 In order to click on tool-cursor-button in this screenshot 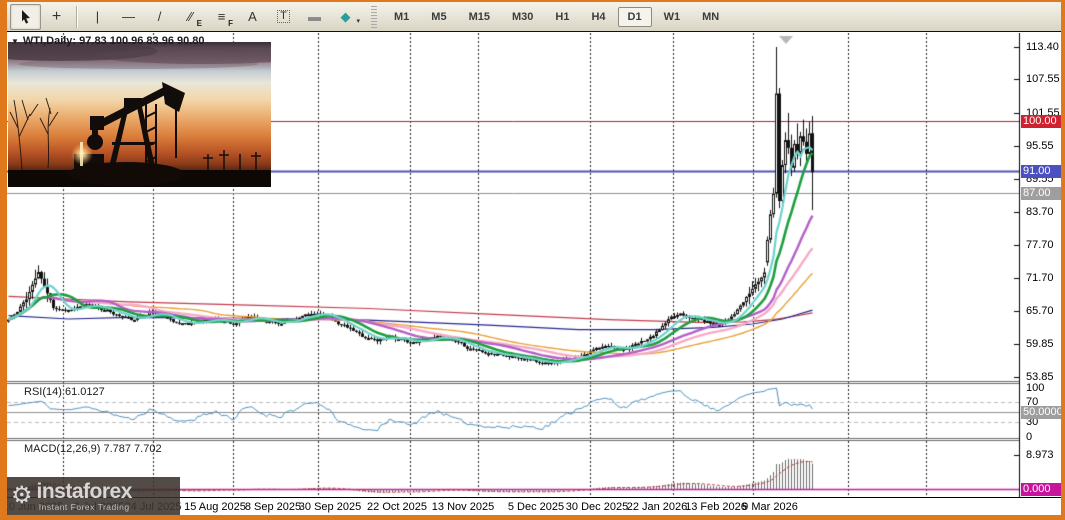, I will do `click(25, 16)`.